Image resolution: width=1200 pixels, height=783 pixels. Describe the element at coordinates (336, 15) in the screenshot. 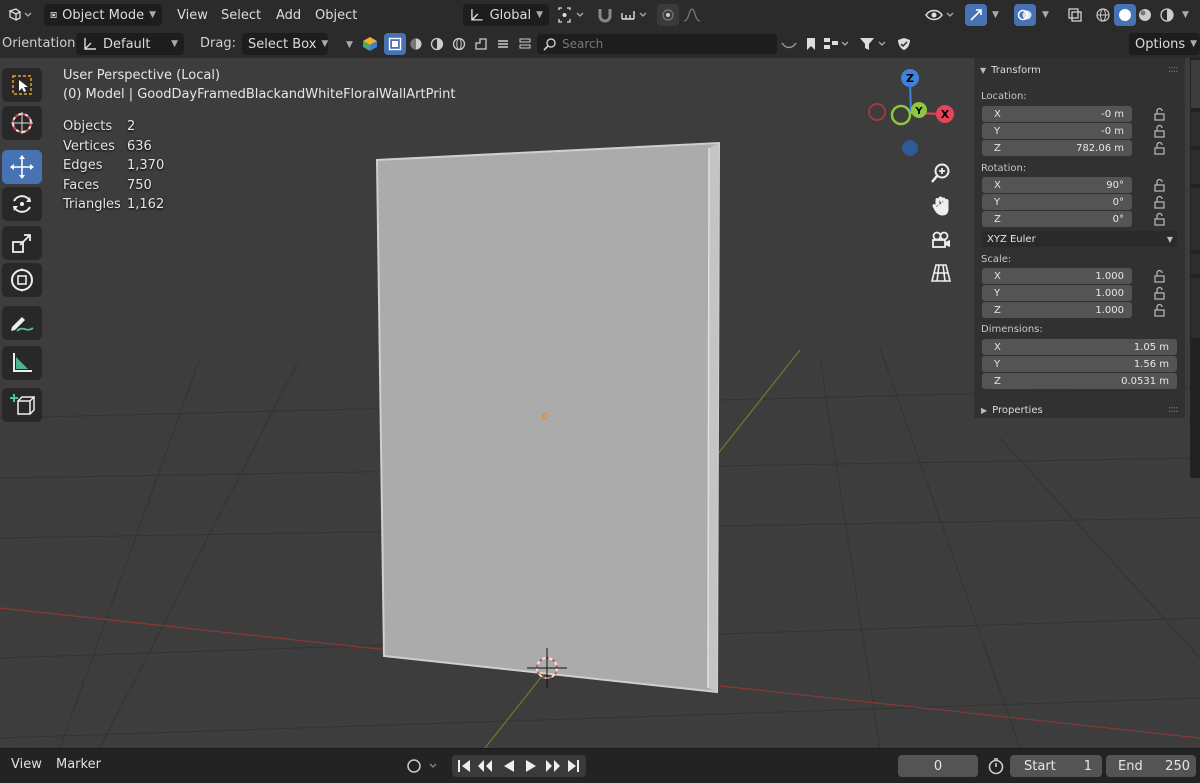

I see `menu-object: Object` at that location.